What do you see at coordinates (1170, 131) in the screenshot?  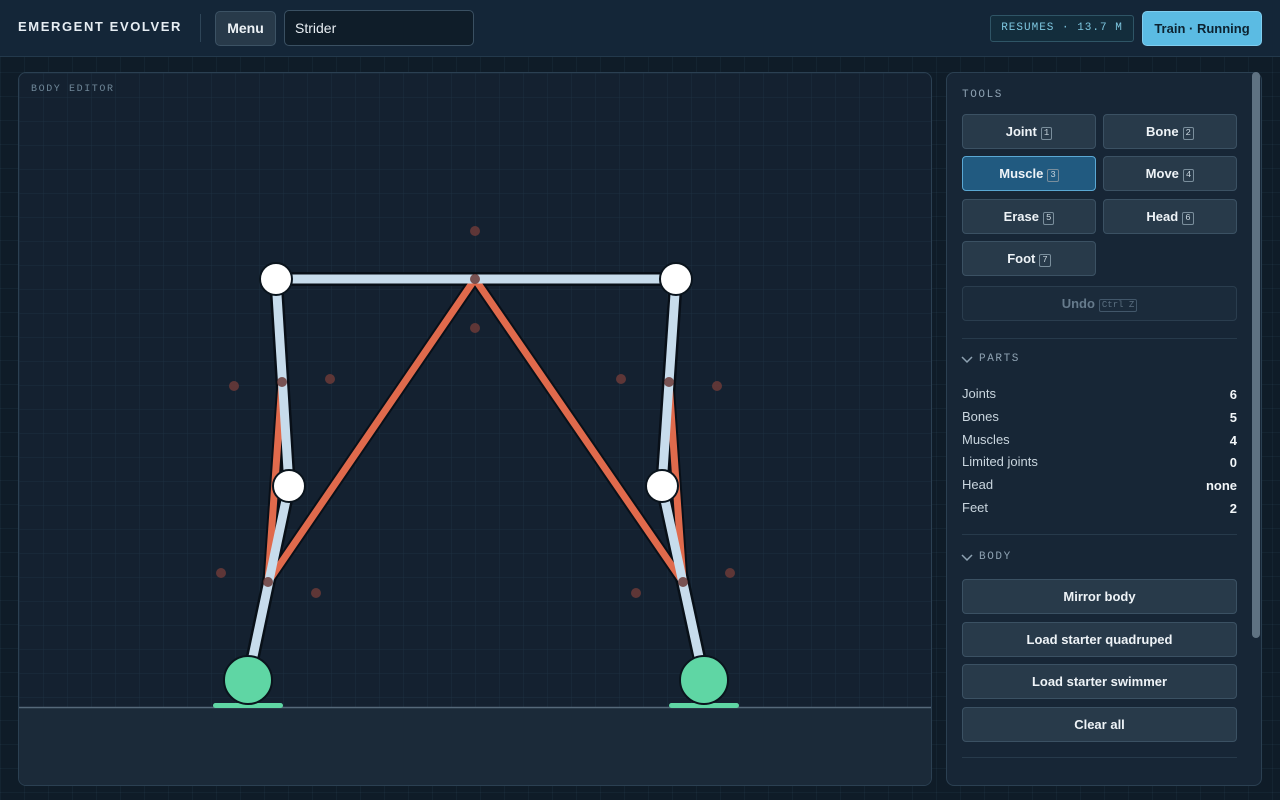 I see `tool-bone-button: Bone 2` at bounding box center [1170, 131].